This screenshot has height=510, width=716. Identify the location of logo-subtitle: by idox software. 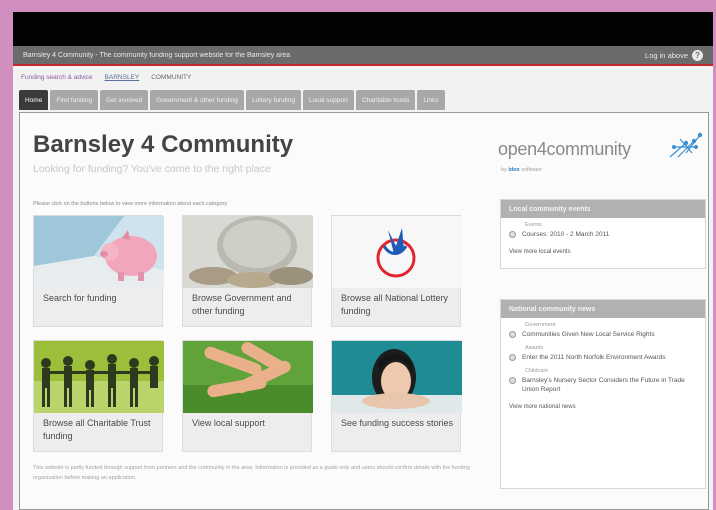
(521, 170).